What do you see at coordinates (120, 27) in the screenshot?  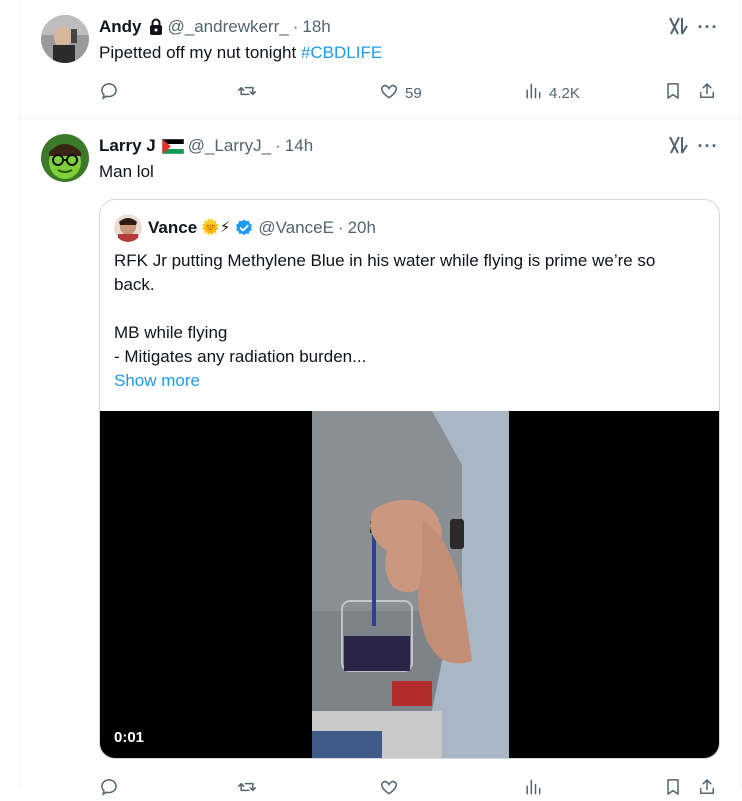 I see `display-name: Andy` at bounding box center [120, 27].